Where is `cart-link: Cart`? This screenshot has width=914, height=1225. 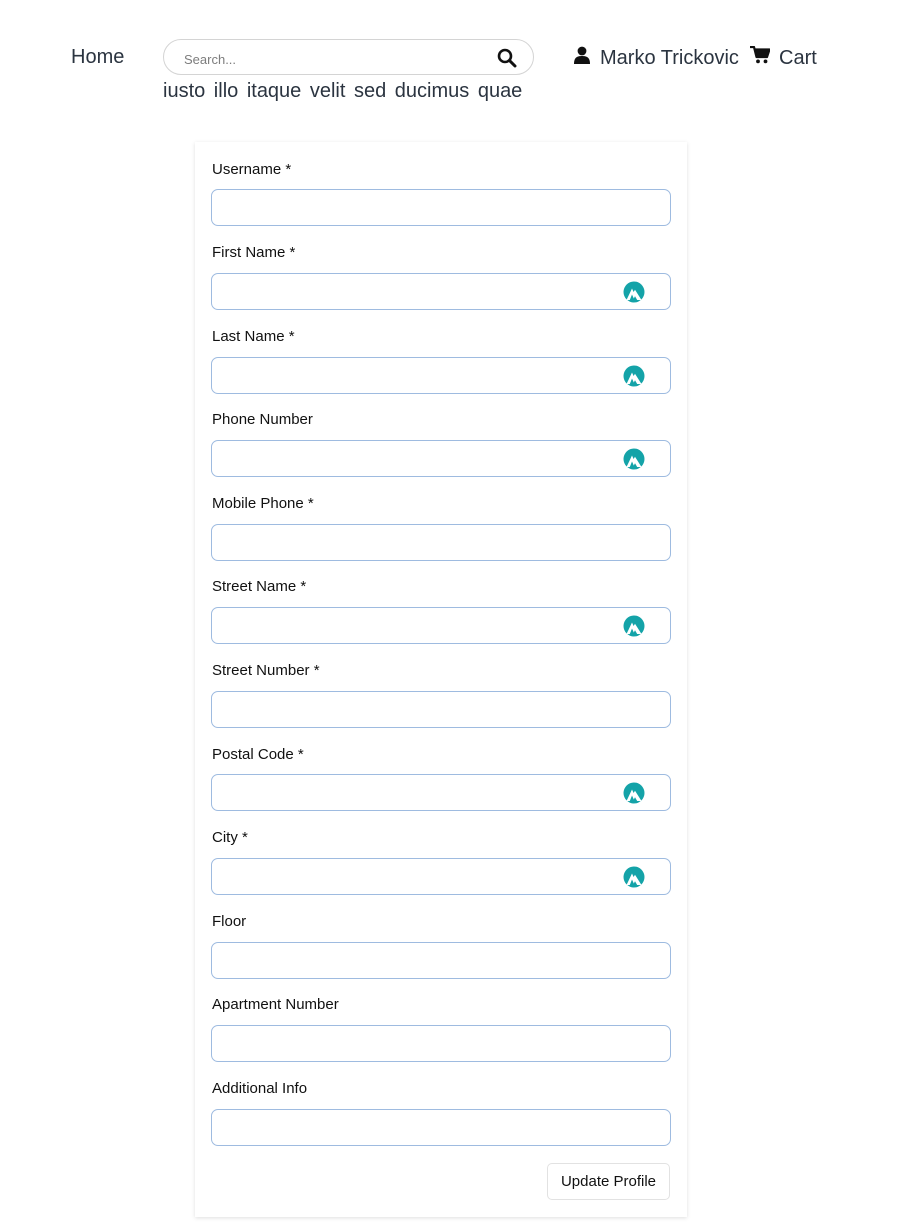
cart-link: Cart is located at coordinates (783, 57).